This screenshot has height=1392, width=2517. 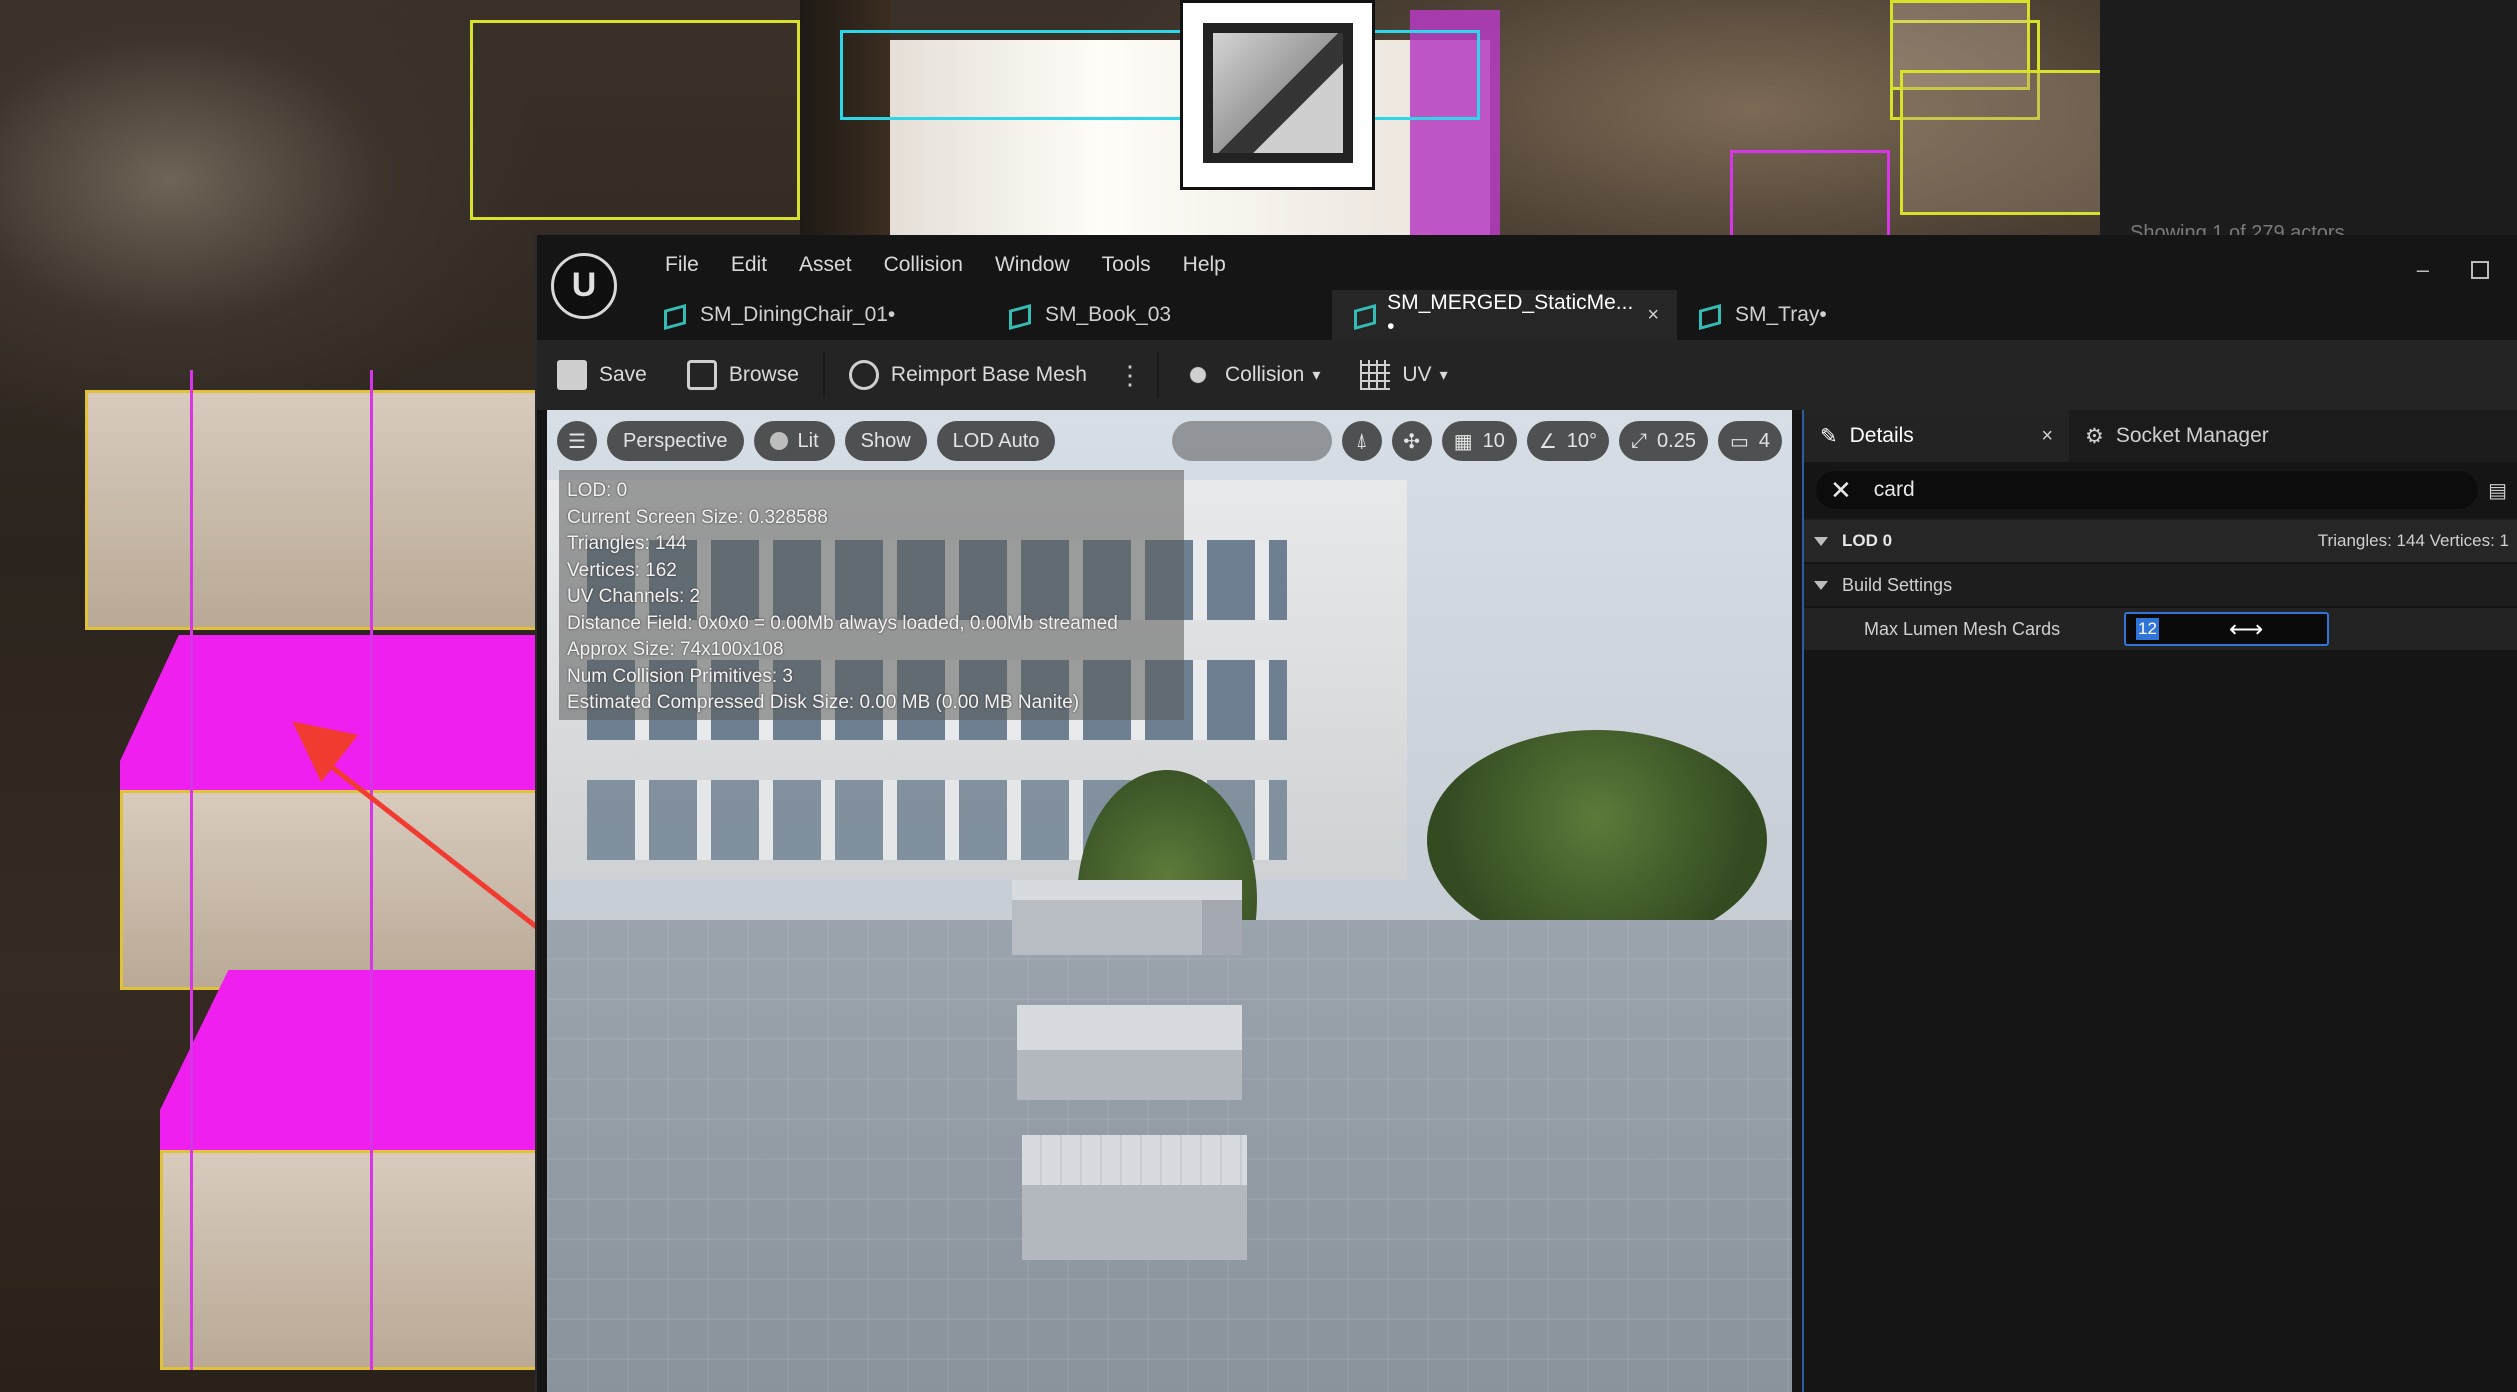 What do you see at coordinates (2497, 490) in the screenshot?
I see `settings-grid-icon: ▤` at bounding box center [2497, 490].